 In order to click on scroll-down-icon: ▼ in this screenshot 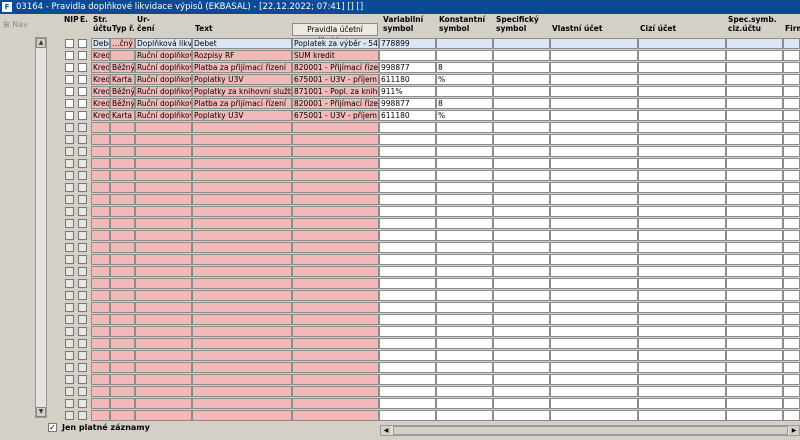, I will do `click(41, 412)`.